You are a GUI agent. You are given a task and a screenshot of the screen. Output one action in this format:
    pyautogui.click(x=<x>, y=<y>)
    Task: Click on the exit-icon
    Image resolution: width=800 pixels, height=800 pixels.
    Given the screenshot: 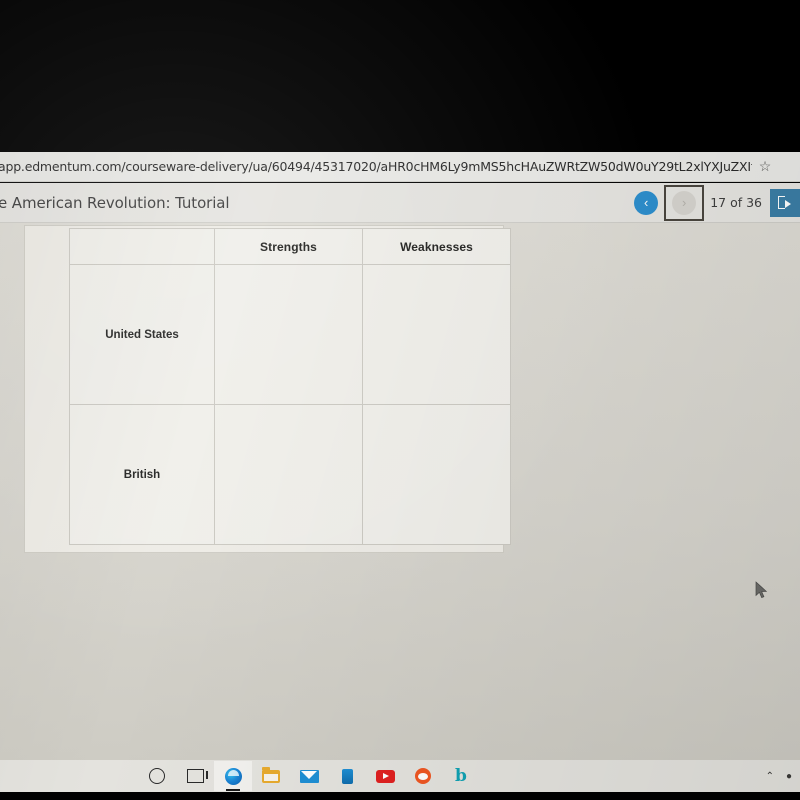 What is the action you would take?
    pyautogui.click(x=785, y=202)
    